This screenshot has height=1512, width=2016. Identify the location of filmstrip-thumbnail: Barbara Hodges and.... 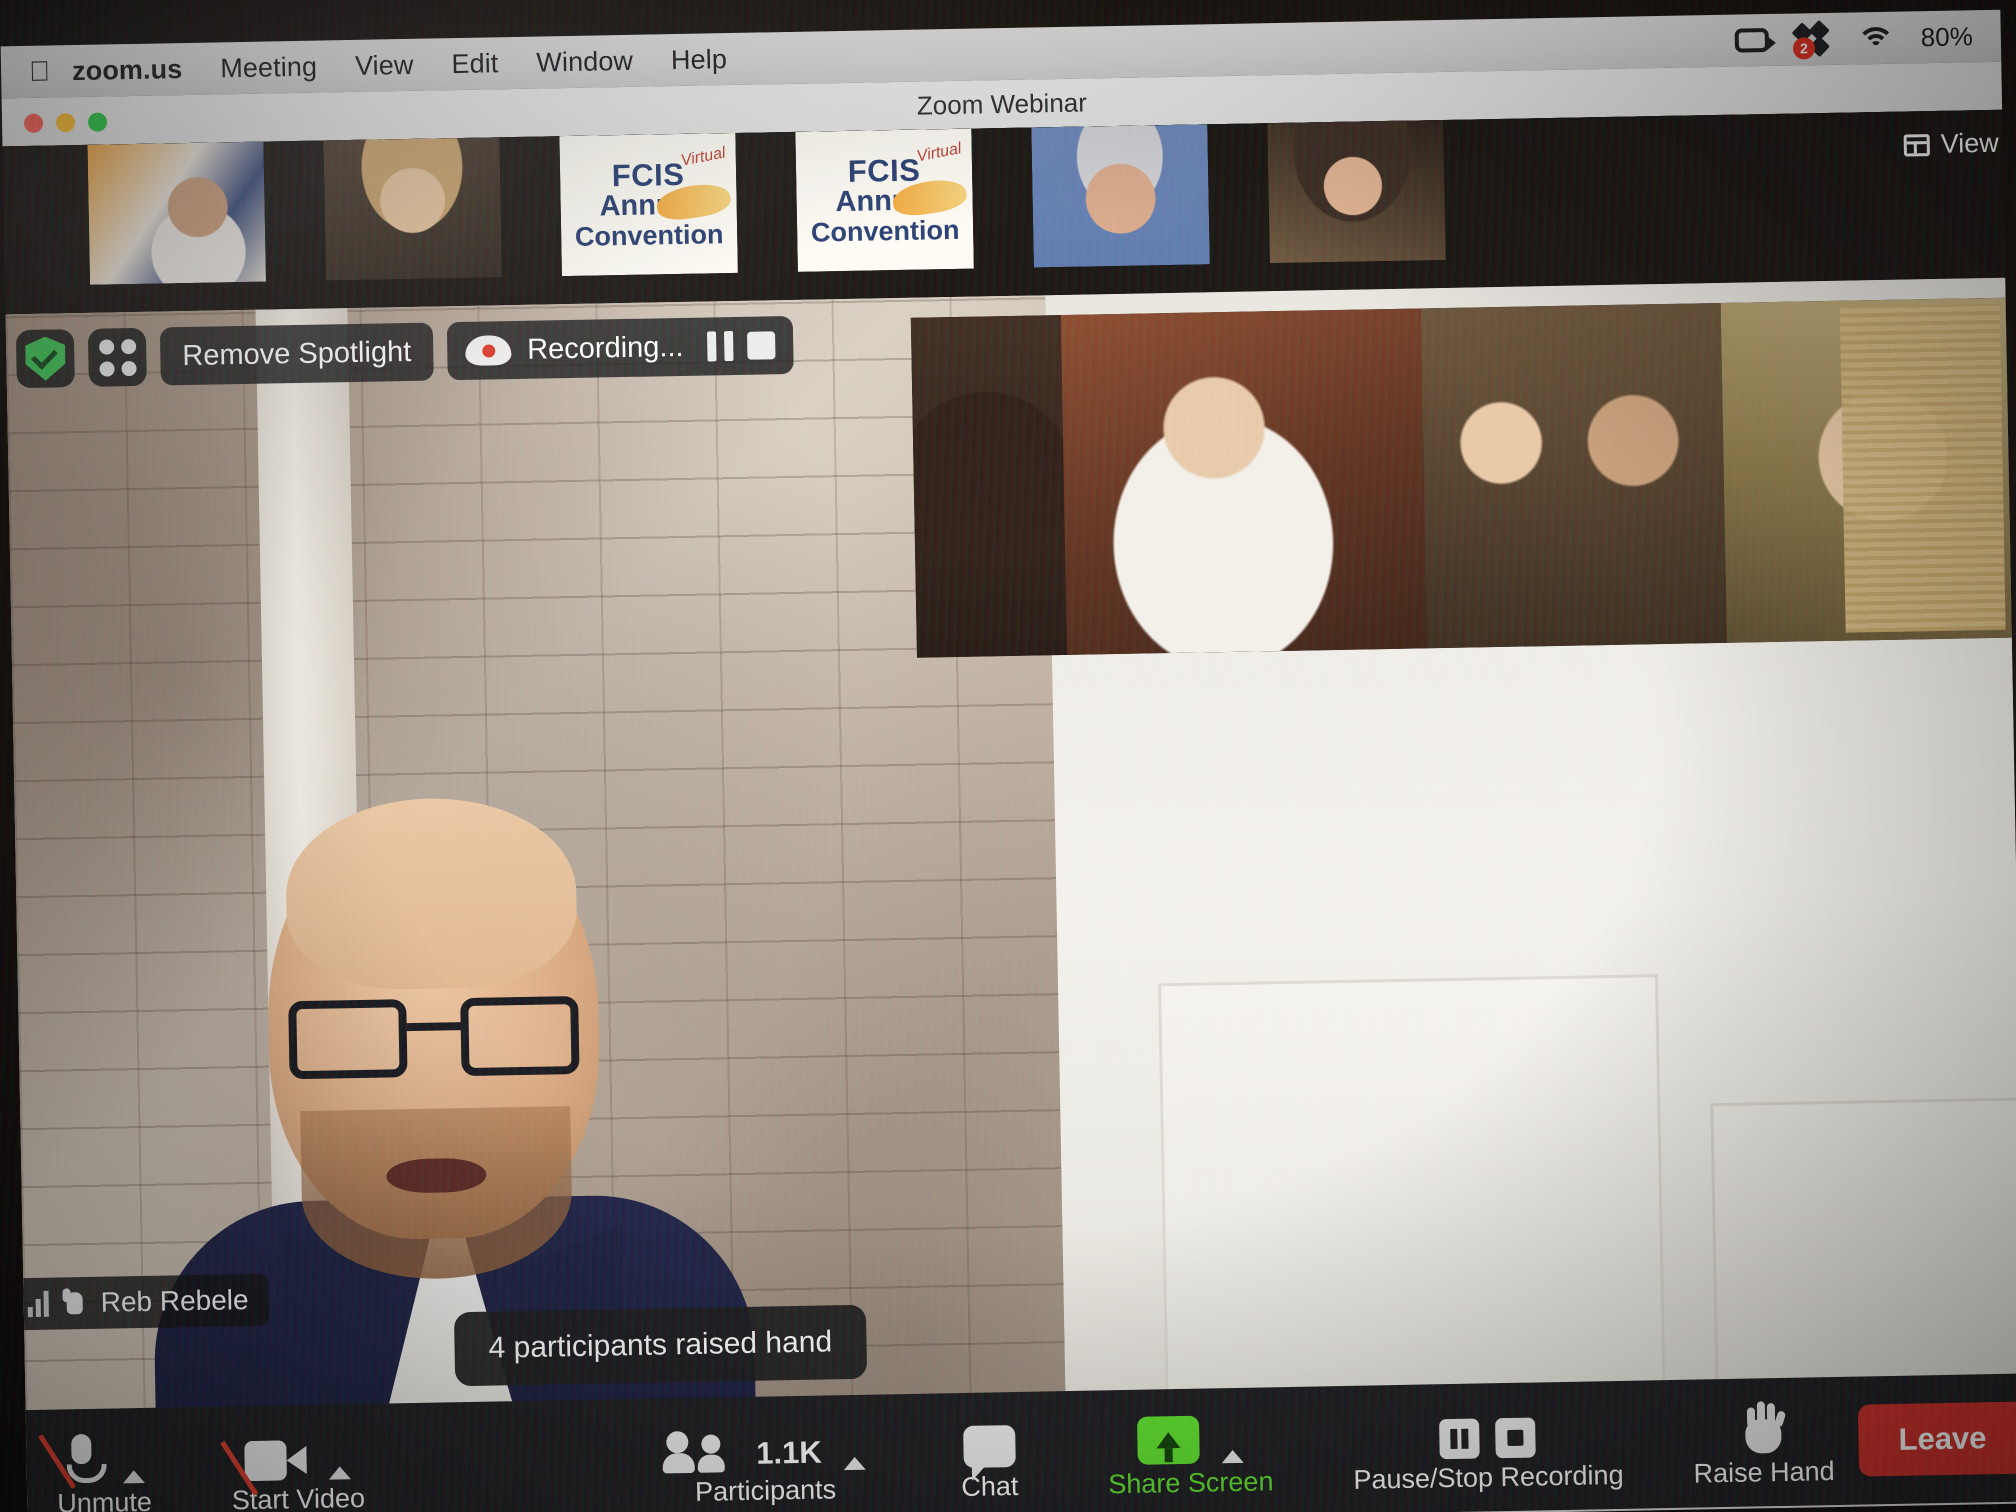
(176, 213).